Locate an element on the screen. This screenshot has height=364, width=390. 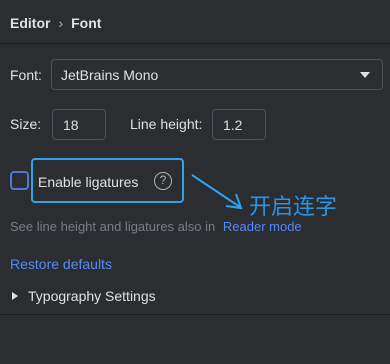
annotation-text: 开启连字 is located at coordinates (293, 207).